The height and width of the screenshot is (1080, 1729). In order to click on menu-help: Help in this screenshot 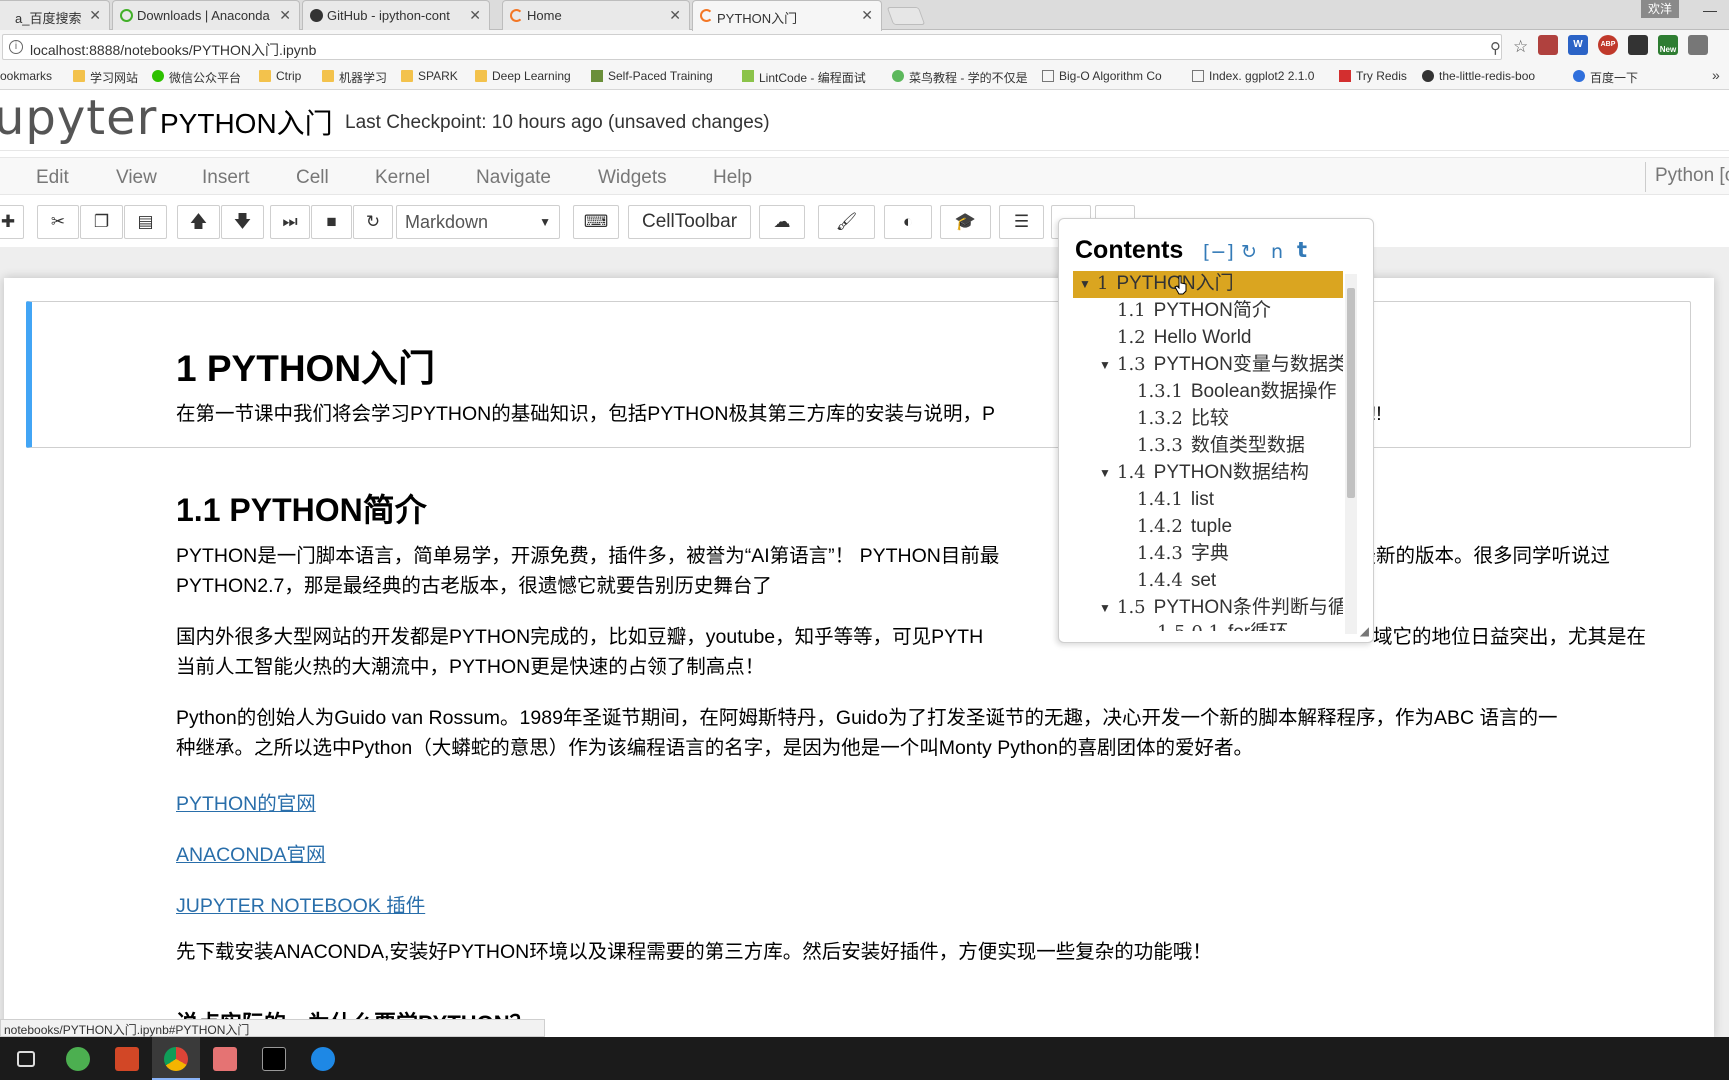, I will do `click(732, 178)`.